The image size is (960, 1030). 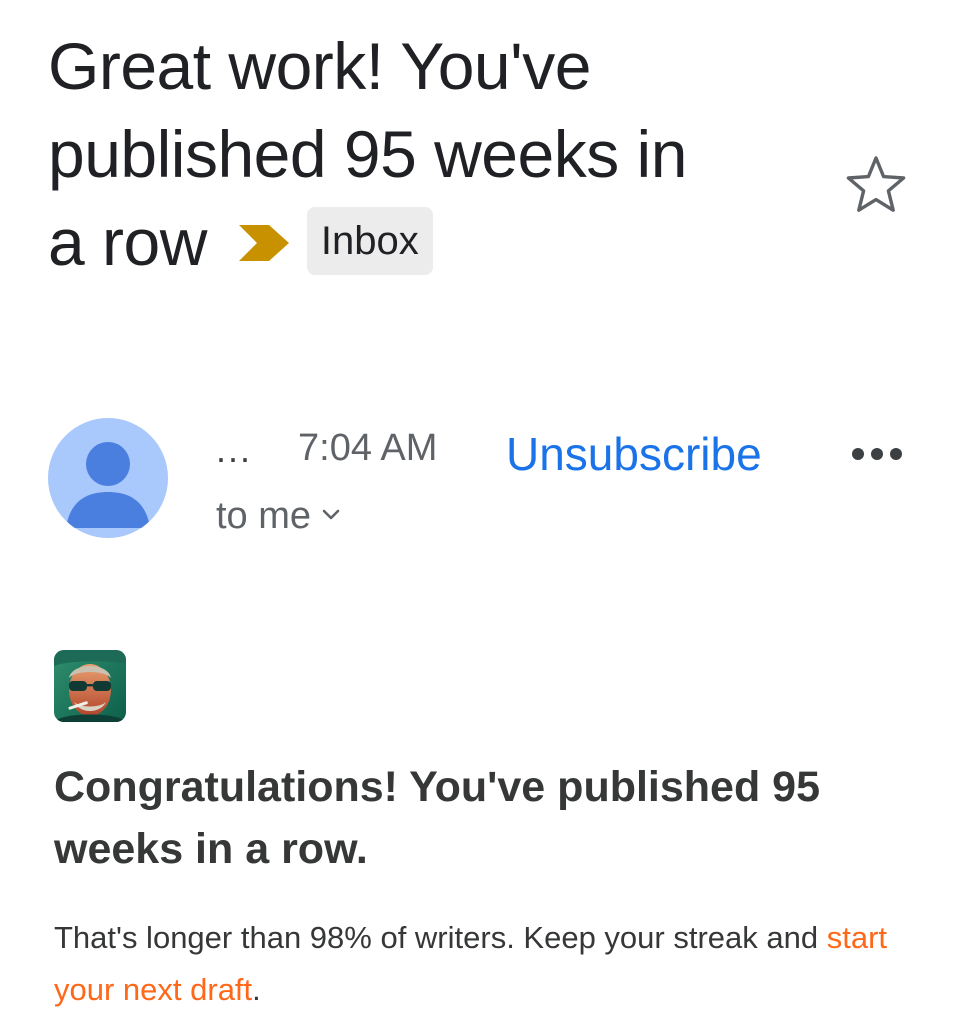 I want to click on subject-line-2: published 95 weeks in, so click(x=367, y=154).